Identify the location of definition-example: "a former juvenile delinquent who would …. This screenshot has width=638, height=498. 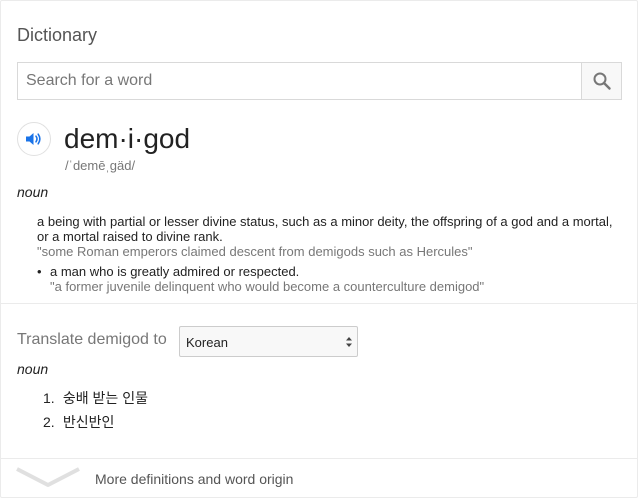
(267, 286).